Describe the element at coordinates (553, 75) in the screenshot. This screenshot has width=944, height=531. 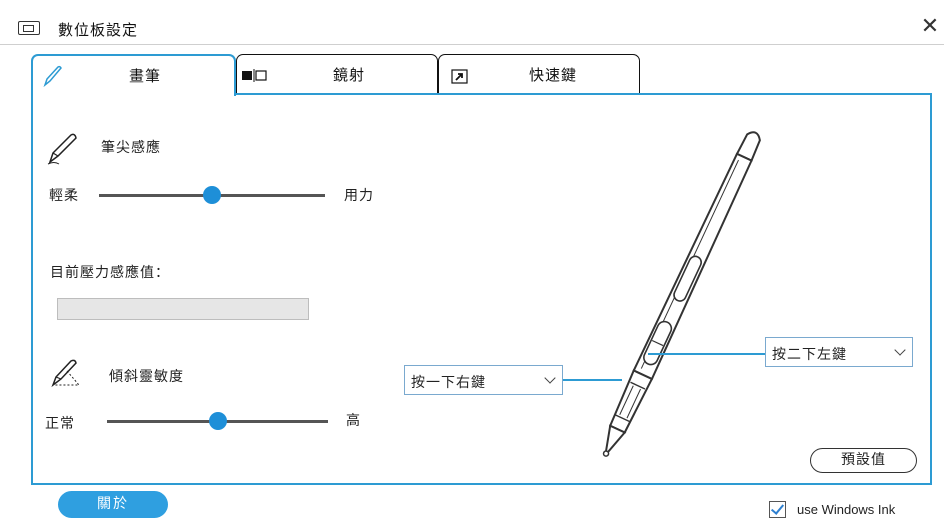
I see `tab-shortcut-label: 快速鍵` at that location.